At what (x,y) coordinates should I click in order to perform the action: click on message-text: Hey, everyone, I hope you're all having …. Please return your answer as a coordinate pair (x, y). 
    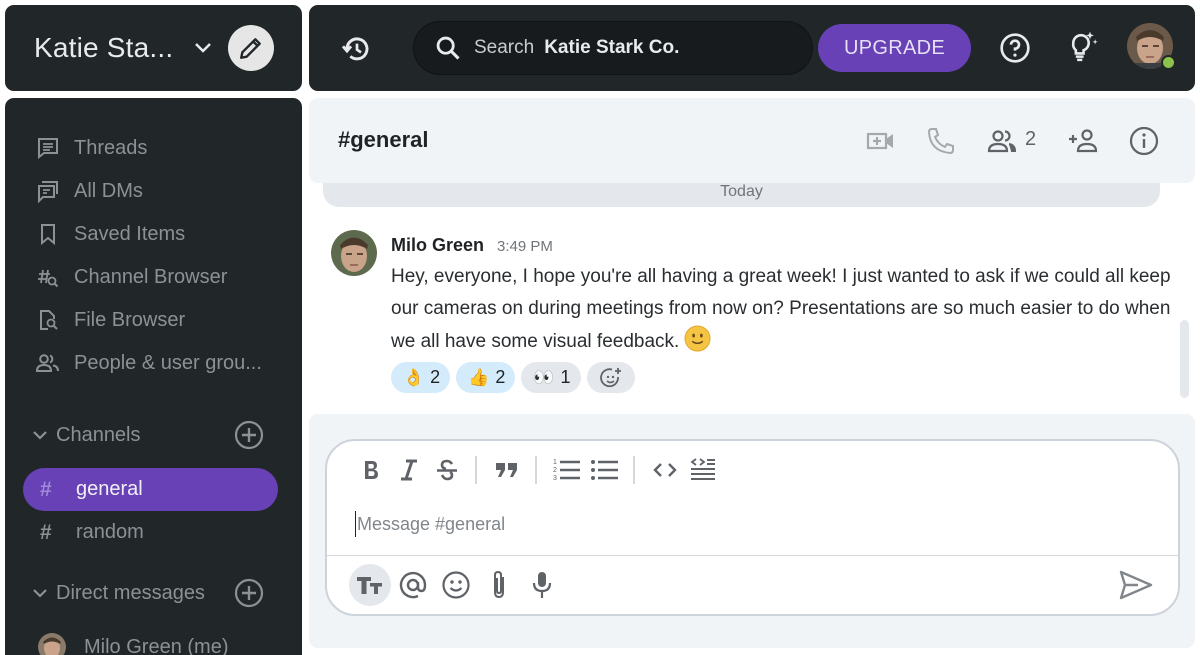
    Looking at the image, I should click on (781, 309).